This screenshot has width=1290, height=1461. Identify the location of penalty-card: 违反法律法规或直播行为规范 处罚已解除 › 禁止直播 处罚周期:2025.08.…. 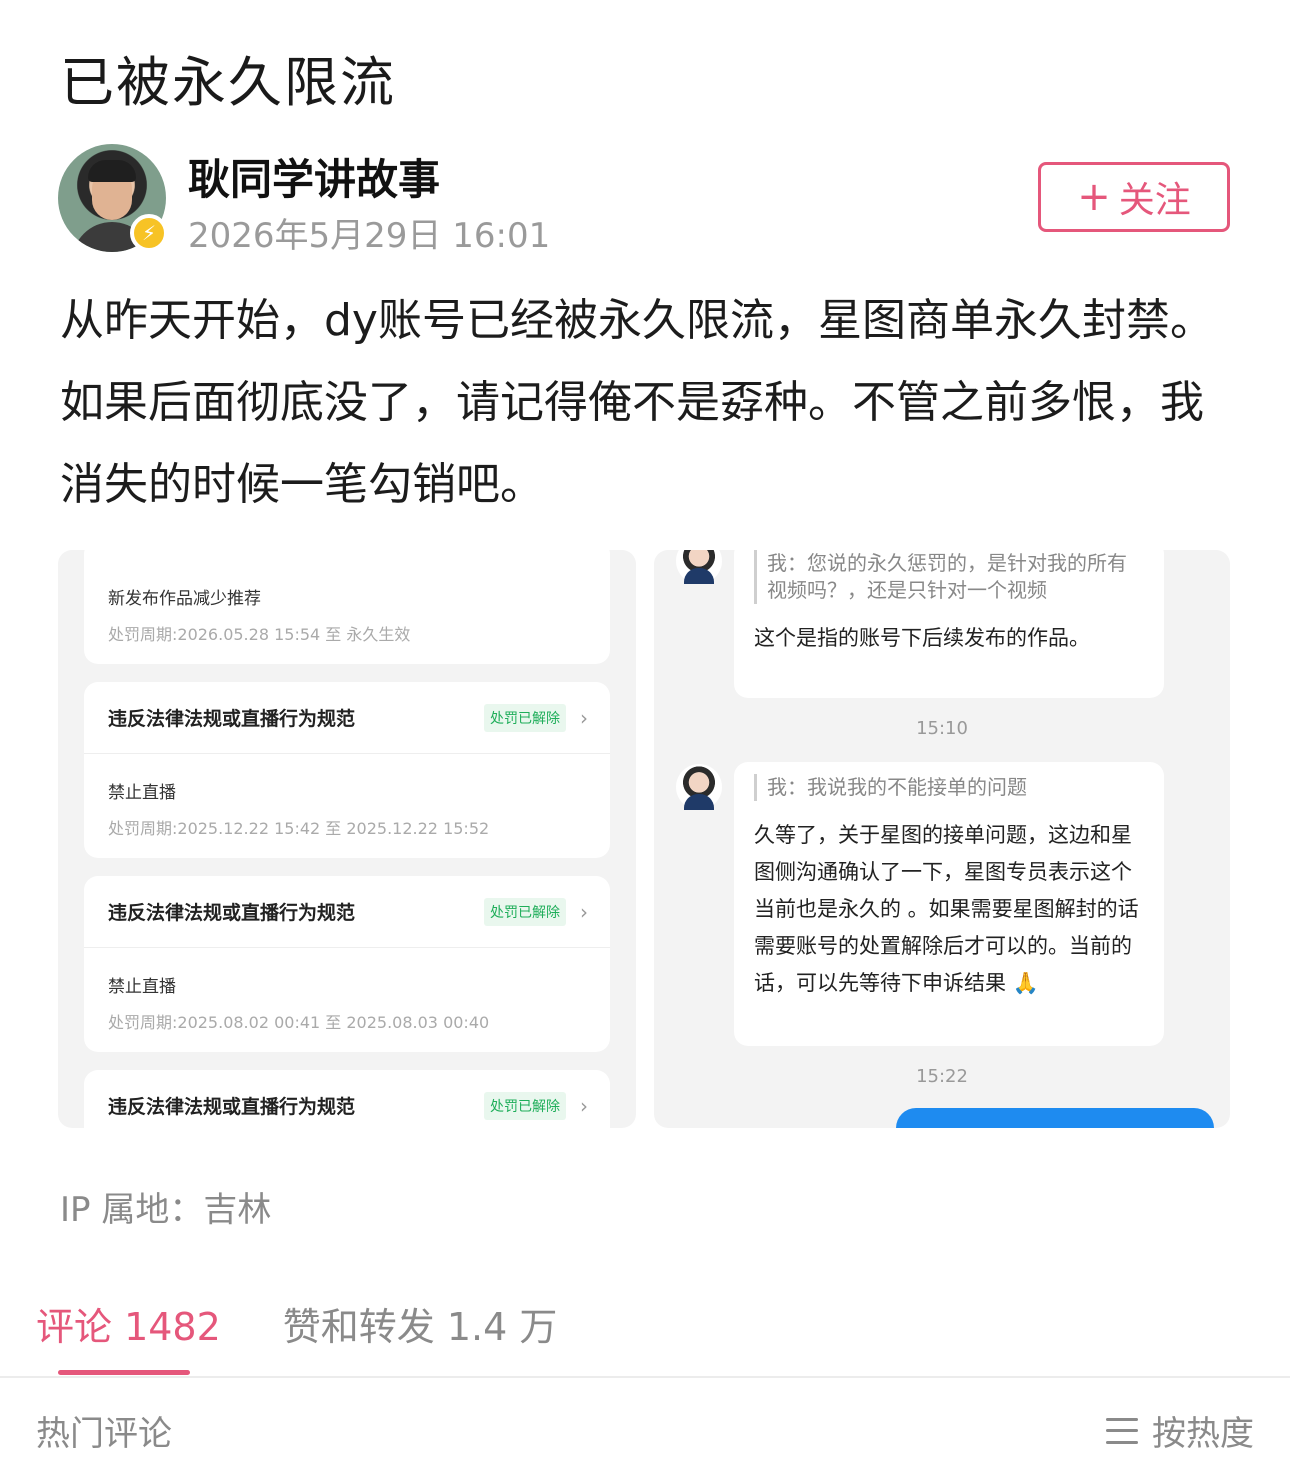
(347, 964).